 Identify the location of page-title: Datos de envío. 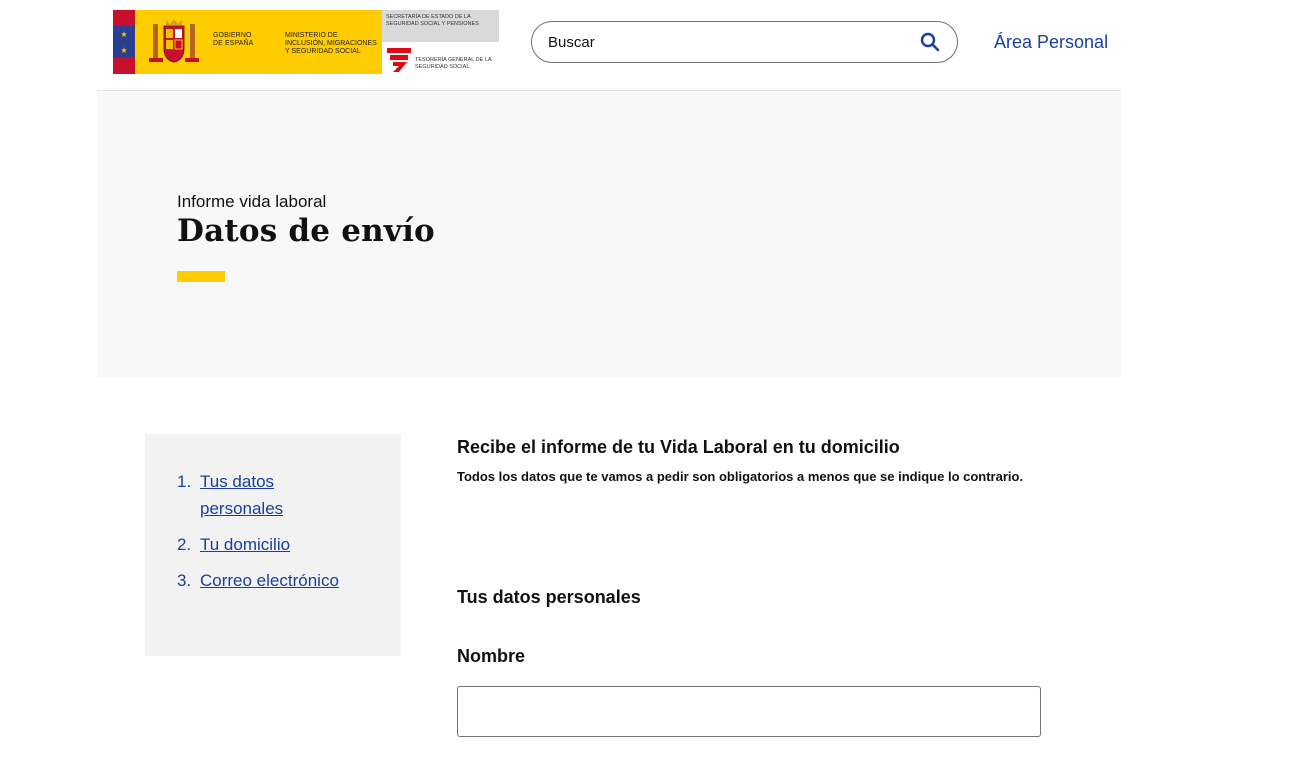
(306, 231).